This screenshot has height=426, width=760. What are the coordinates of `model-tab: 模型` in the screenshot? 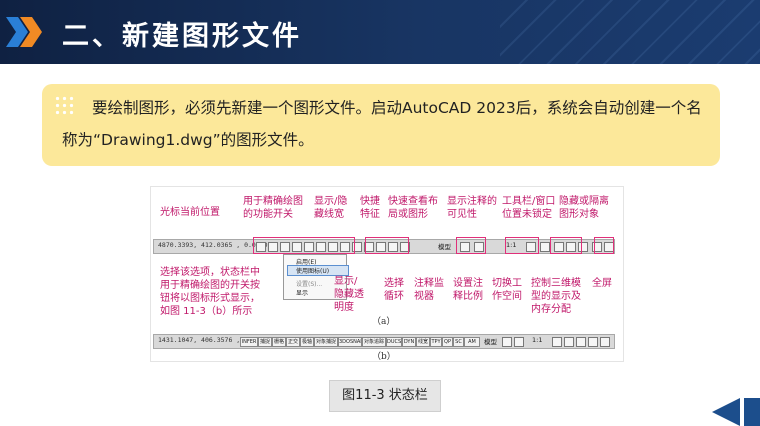 It's located at (444, 246).